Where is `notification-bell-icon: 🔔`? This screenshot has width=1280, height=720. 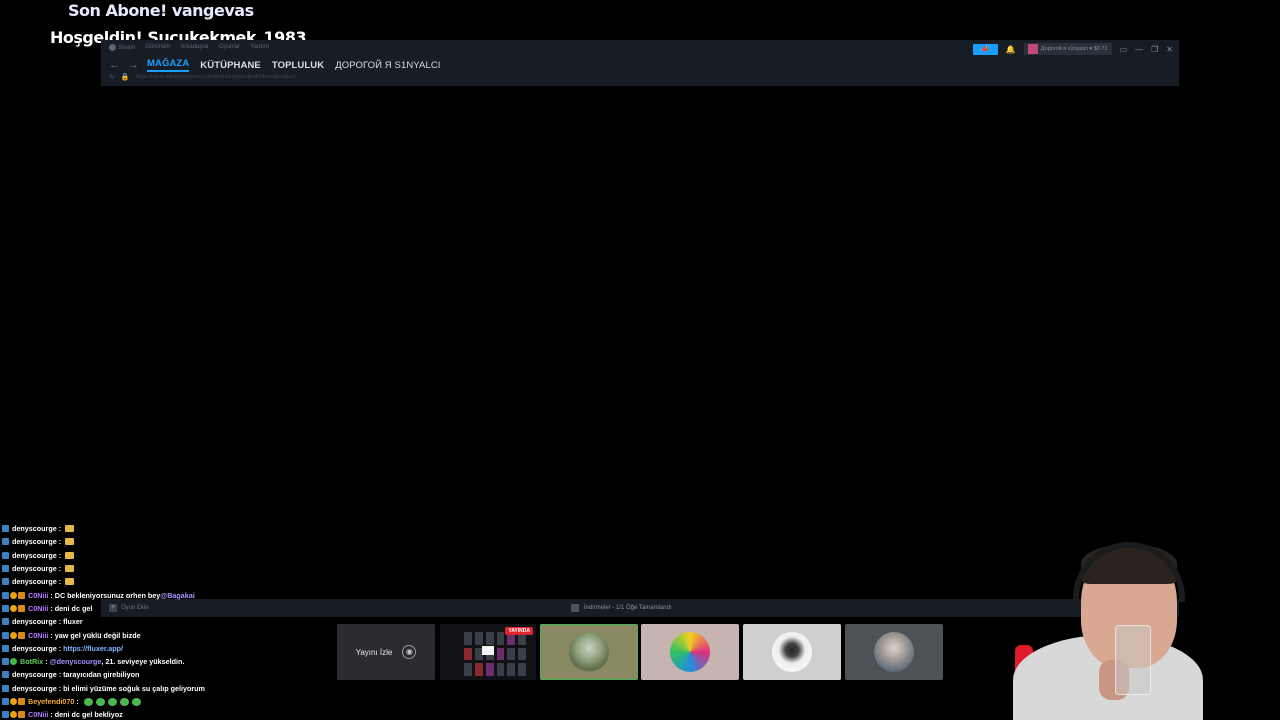
notification-bell-icon: 🔔 is located at coordinates (1011, 49).